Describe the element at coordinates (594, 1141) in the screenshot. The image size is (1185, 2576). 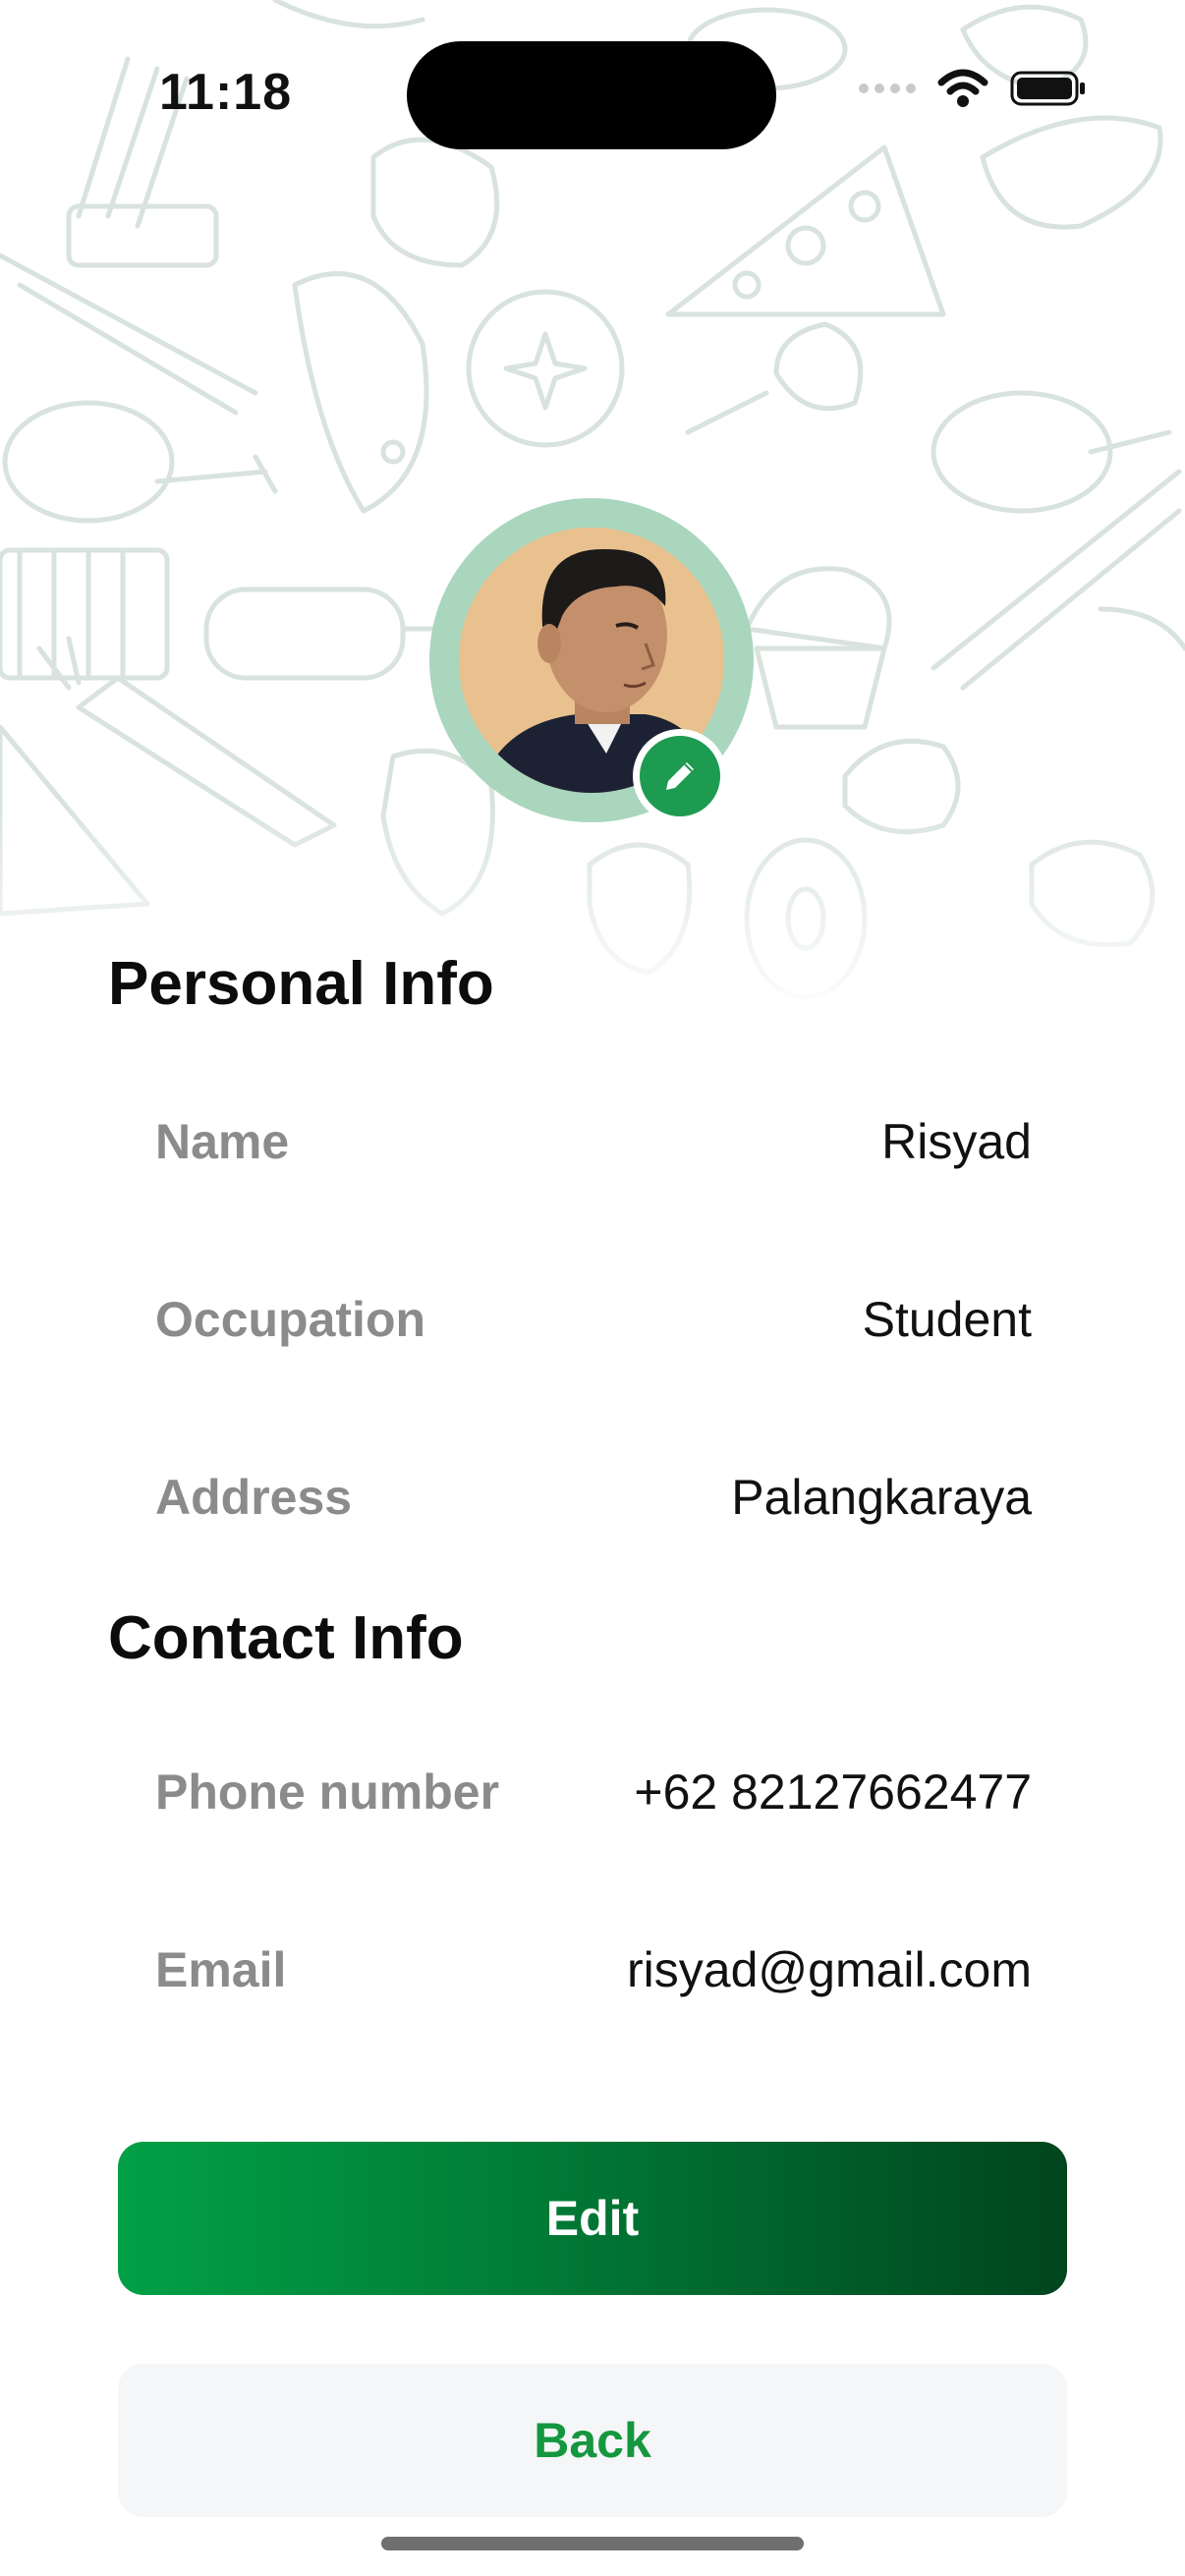
I see `info-row-name: Name Risyad` at that location.